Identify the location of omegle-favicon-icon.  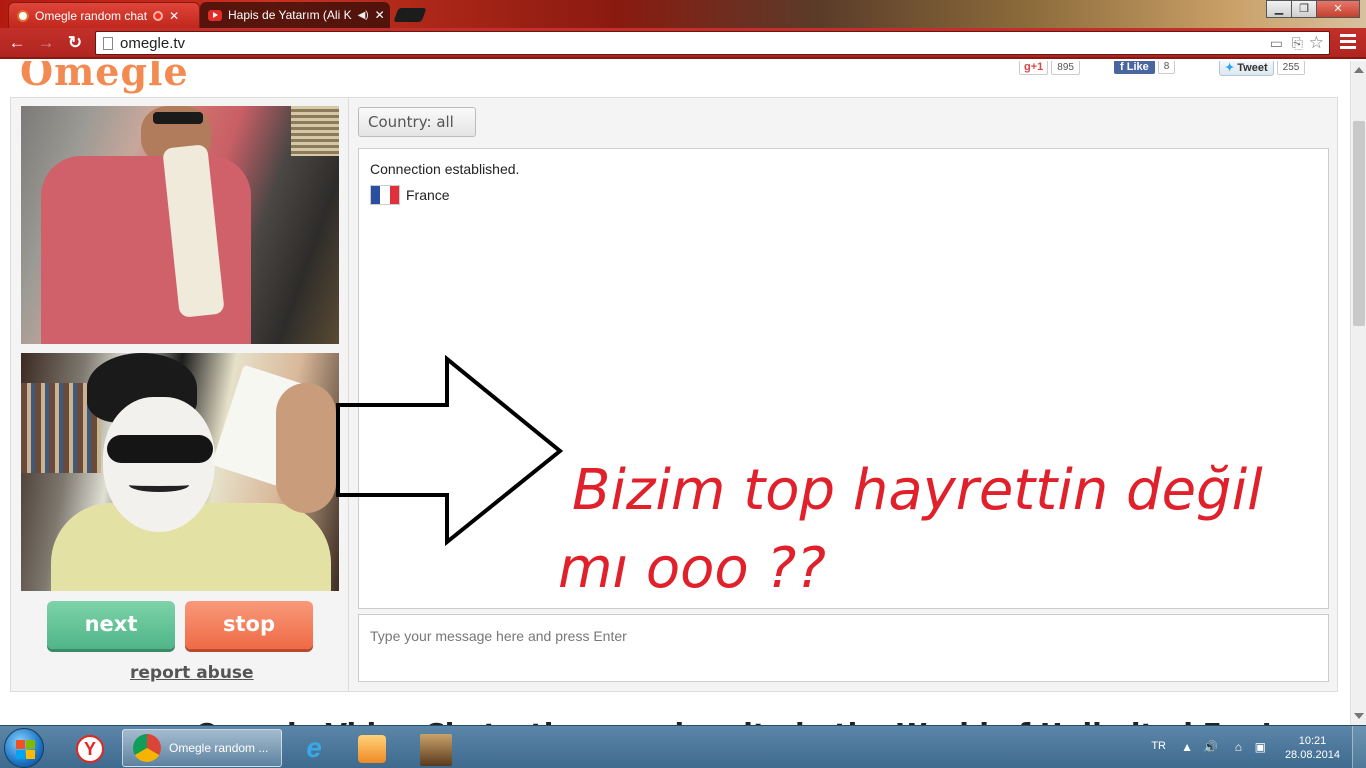
(23, 15).